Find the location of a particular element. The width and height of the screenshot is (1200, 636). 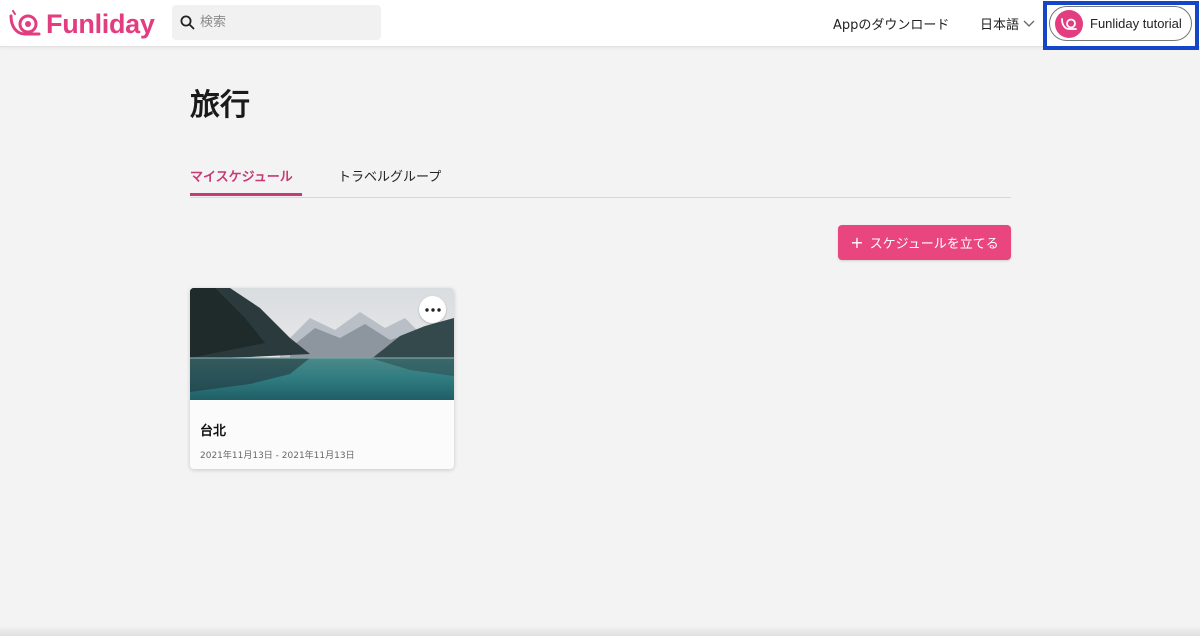

avatar is located at coordinates (1069, 24).